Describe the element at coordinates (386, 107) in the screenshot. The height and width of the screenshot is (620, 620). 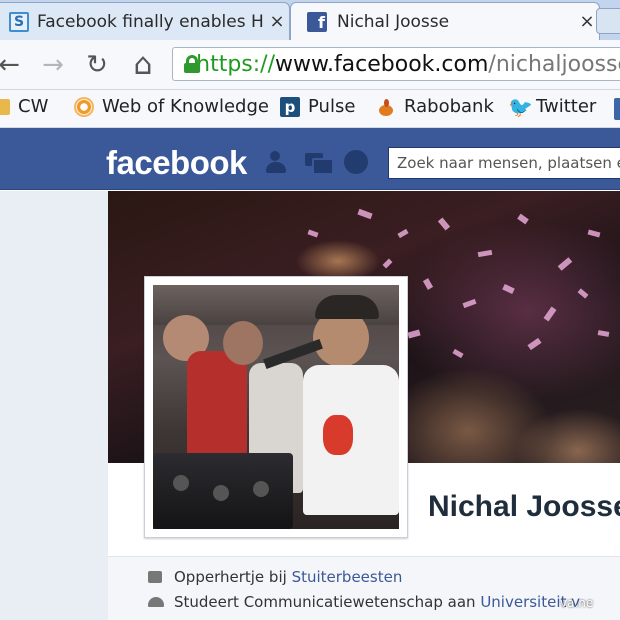
I see `rabobank-icon` at that location.